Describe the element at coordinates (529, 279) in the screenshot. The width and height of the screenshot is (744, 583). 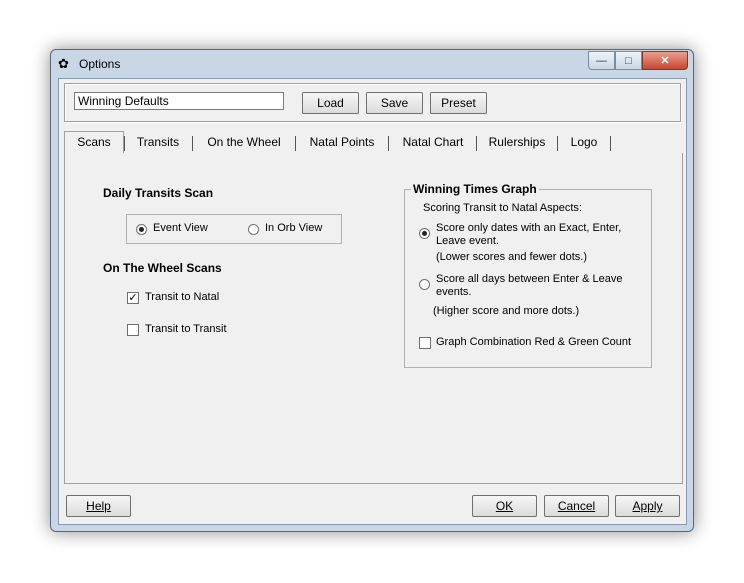
I see `score-all-days-line1: Score all days between Enter & Leave` at that location.